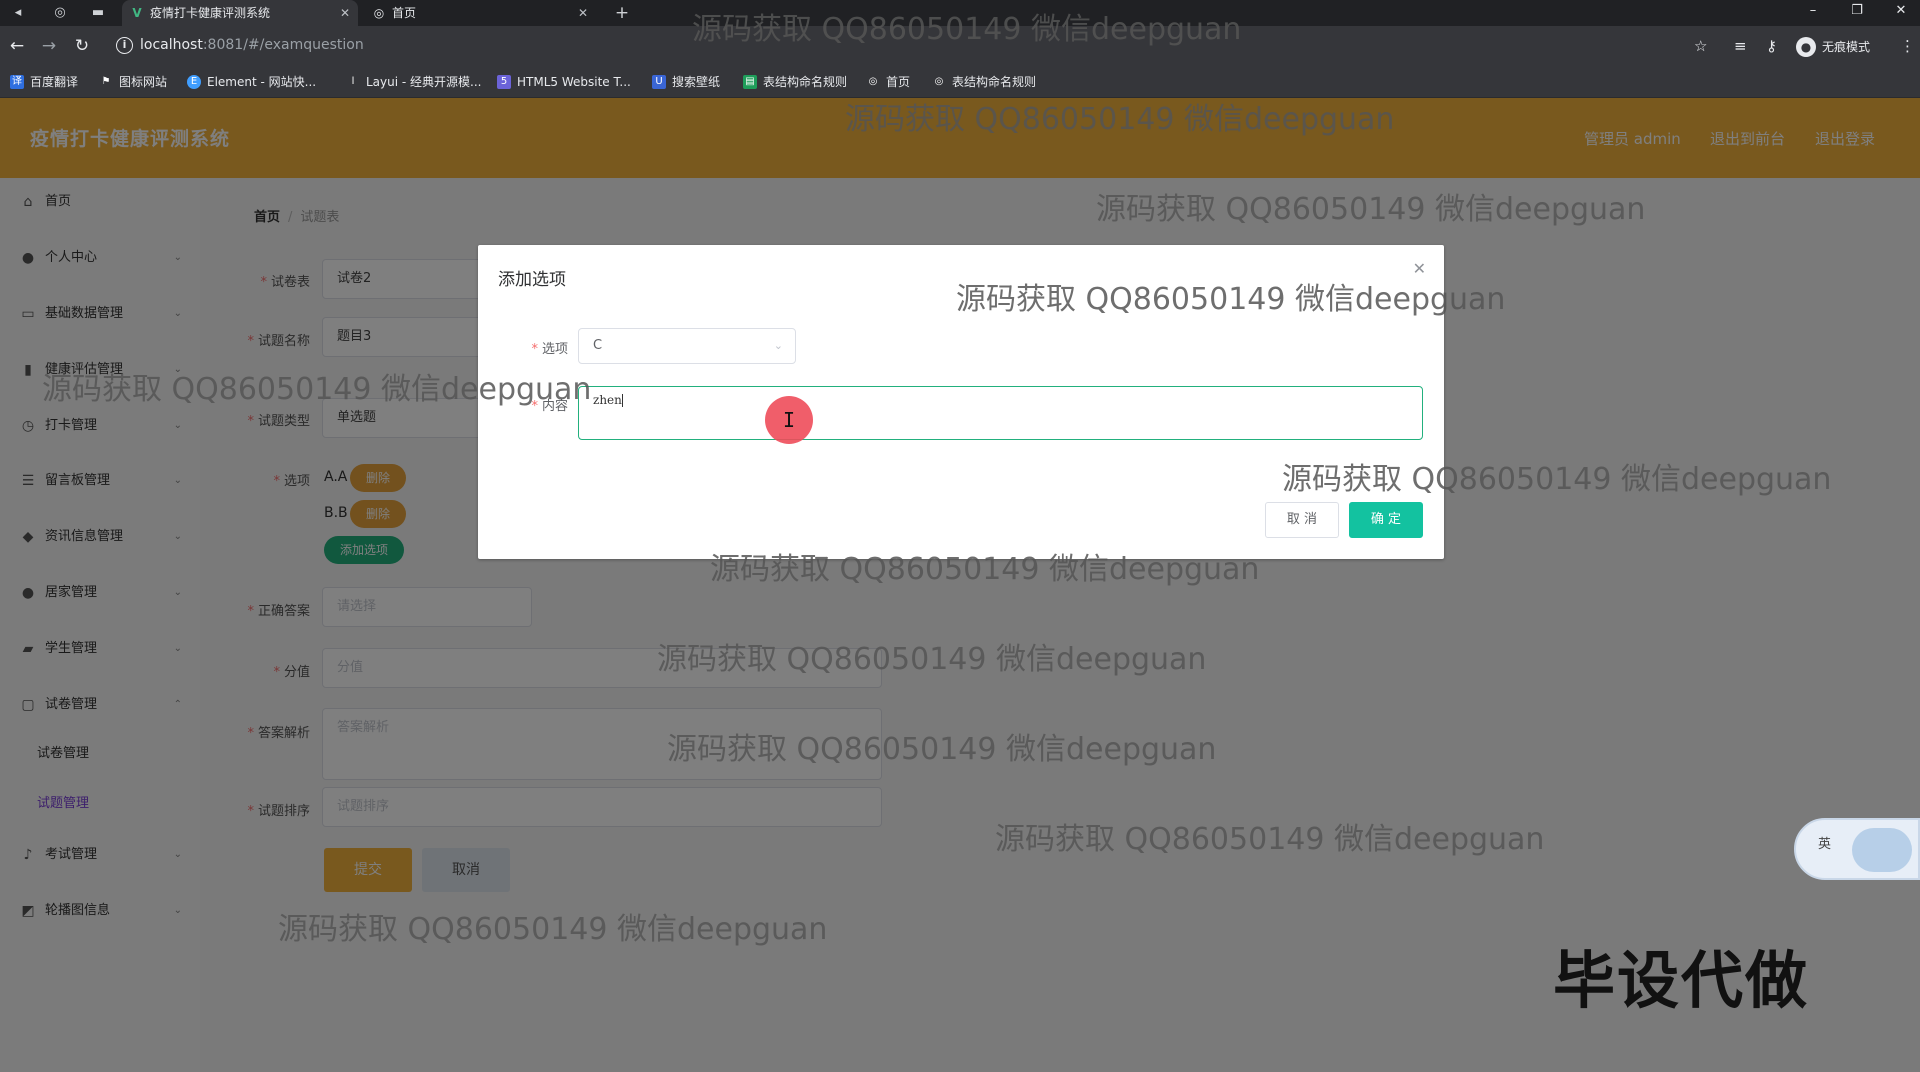 The height and width of the screenshot is (1072, 1920). I want to click on url-text: localhost:8081/#/examquestion, so click(252, 45).